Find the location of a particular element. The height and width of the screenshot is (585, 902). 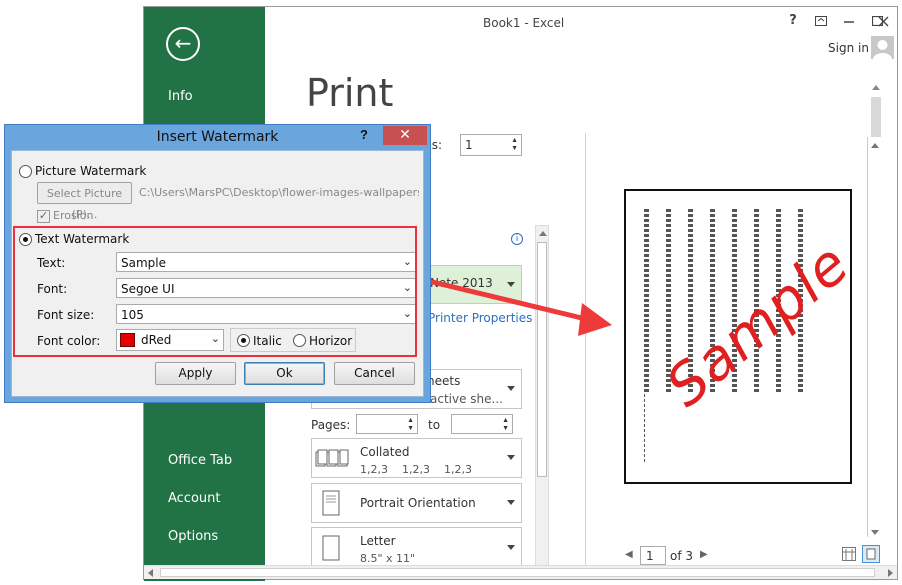

apply-button: Apply is located at coordinates (195, 373).